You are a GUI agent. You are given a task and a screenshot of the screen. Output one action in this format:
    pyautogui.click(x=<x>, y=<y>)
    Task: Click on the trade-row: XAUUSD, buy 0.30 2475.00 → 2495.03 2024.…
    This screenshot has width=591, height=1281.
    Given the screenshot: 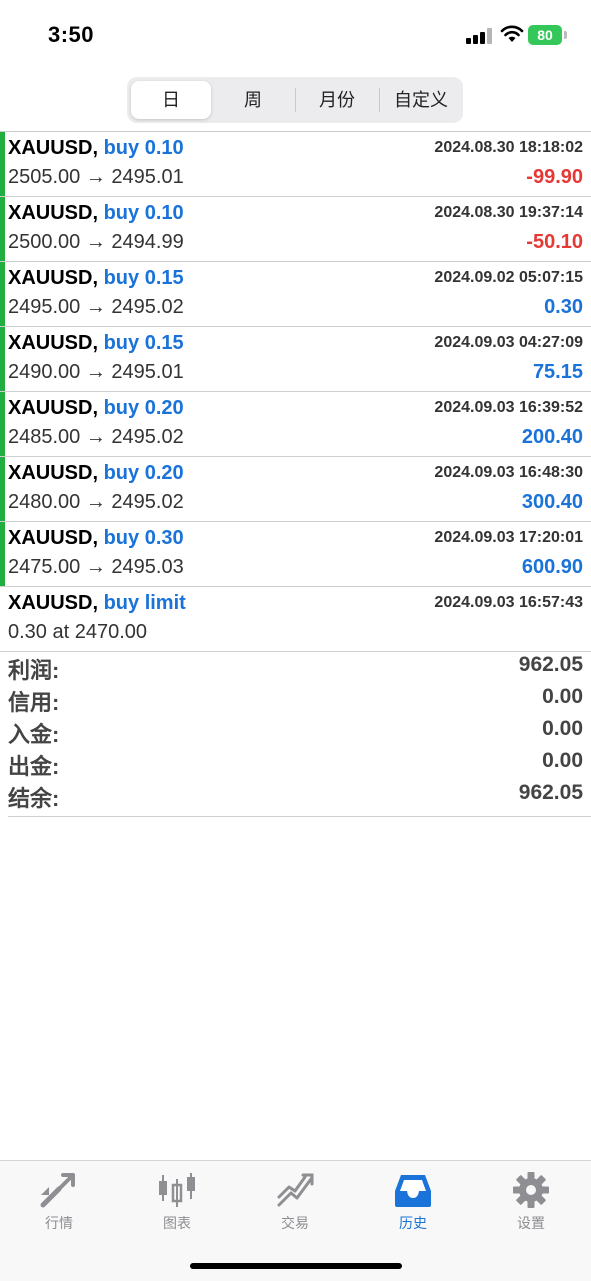 What is the action you would take?
    pyautogui.click(x=295, y=554)
    